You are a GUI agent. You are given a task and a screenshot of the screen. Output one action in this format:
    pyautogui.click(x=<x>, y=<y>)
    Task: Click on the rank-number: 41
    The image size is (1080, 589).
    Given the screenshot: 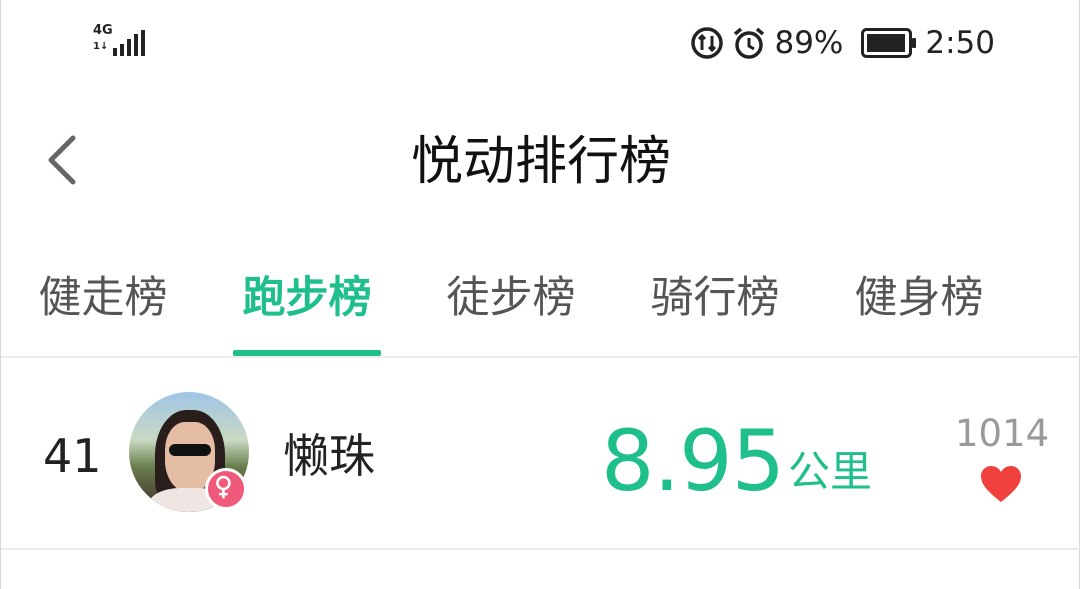 What is the action you would take?
    pyautogui.click(x=72, y=456)
    